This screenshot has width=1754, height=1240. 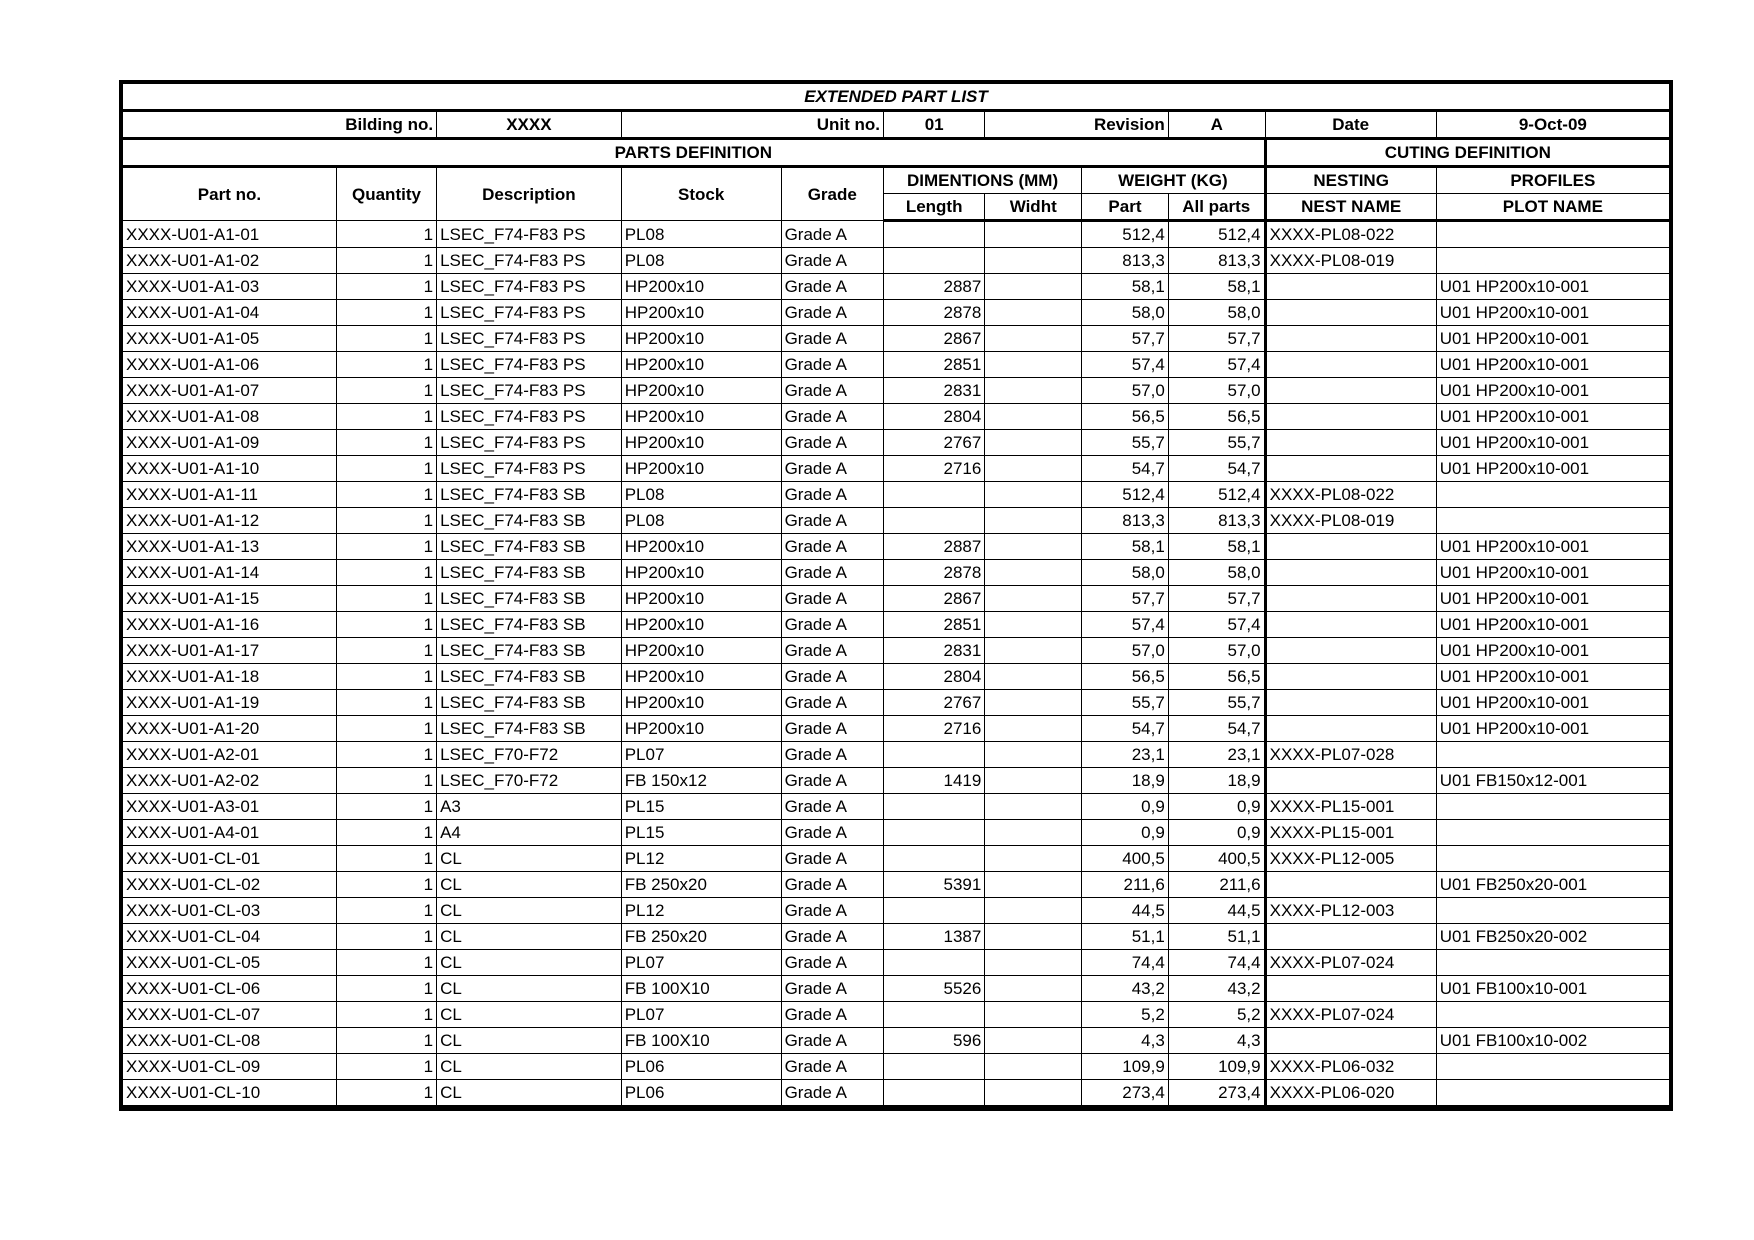 I want to click on unit-no-label: Unit no., so click(x=752, y=125).